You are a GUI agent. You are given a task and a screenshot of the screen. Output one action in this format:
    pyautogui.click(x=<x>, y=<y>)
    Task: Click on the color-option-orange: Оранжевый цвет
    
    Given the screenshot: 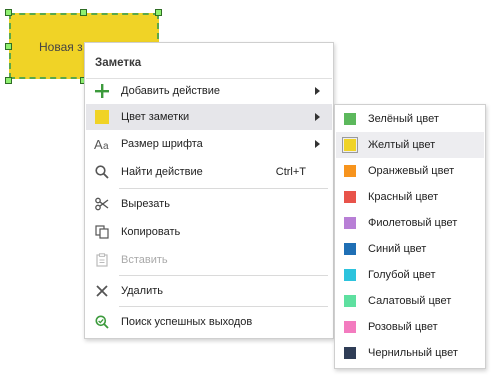 What is the action you would take?
    pyautogui.click(x=410, y=171)
    